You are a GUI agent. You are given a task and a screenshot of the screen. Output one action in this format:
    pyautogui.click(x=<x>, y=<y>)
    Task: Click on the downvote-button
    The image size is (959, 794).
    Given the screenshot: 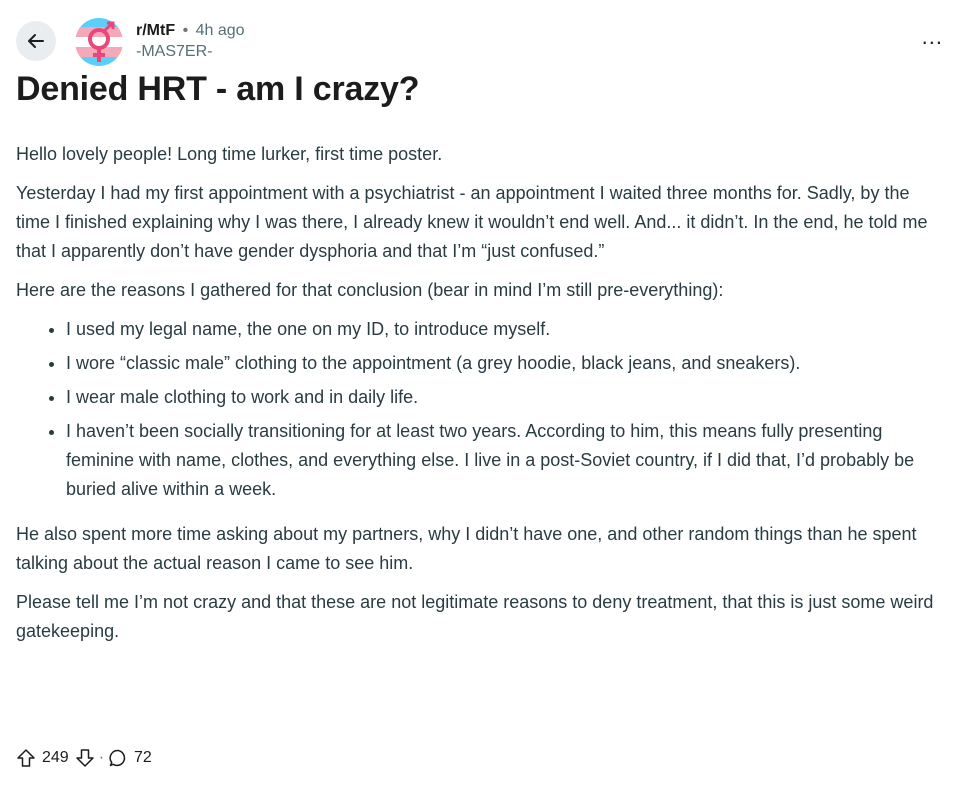 What is the action you would take?
    pyautogui.click(x=85, y=758)
    